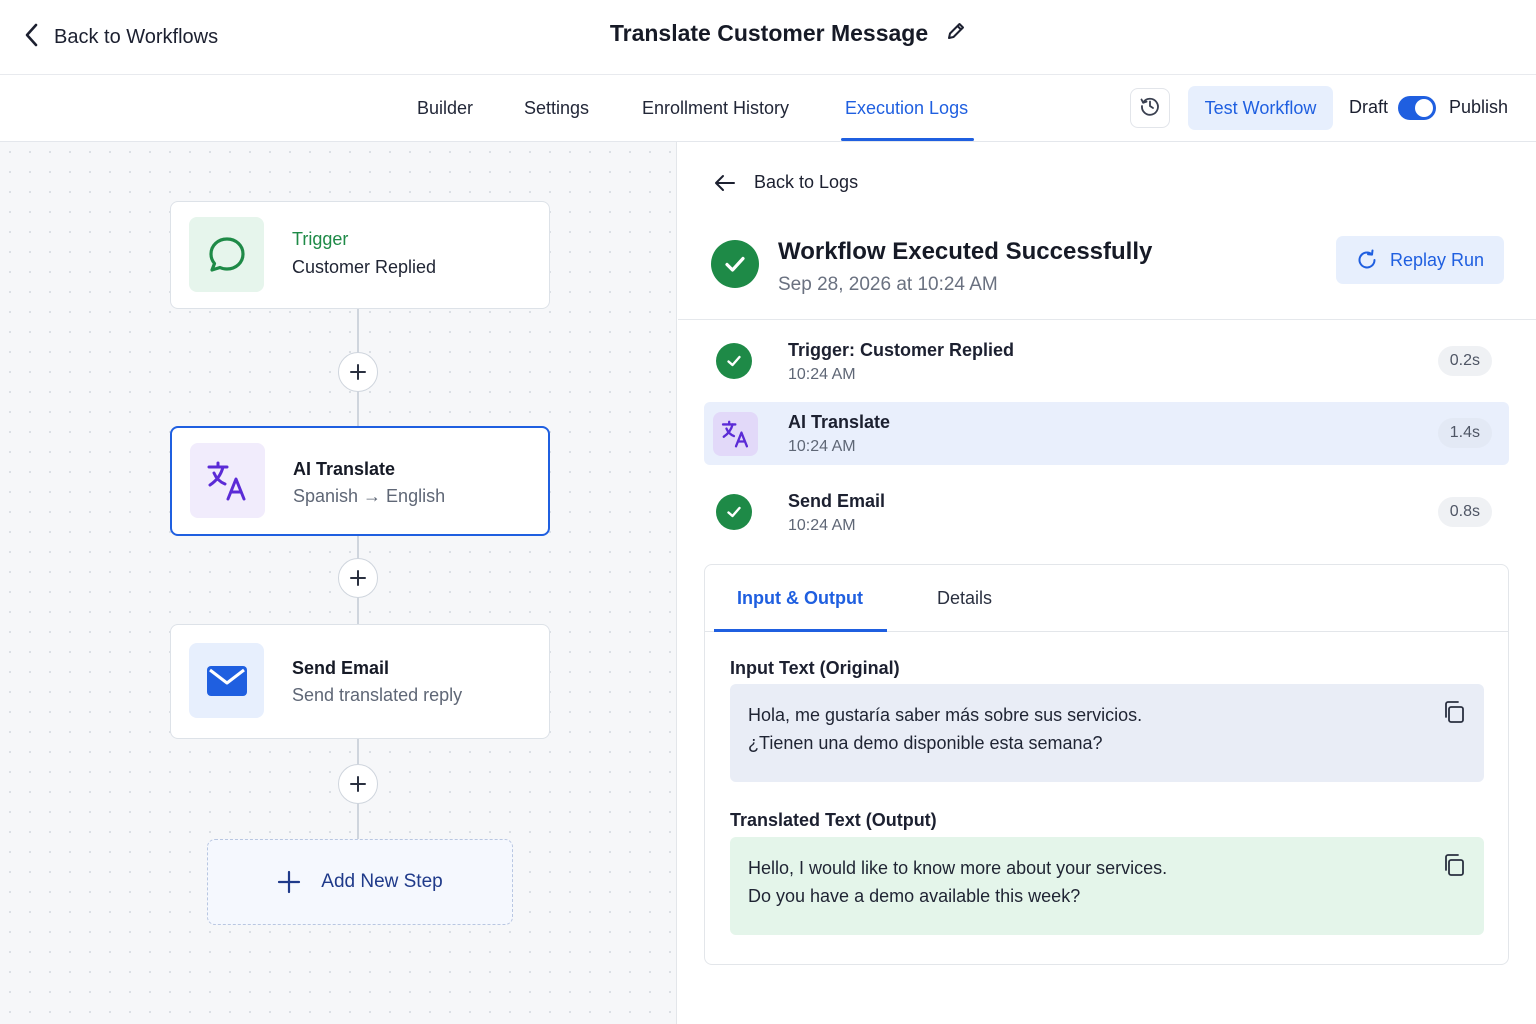 This screenshot has width=1536, height=1024. I want to click on version-history-button, so click(1150, 108).